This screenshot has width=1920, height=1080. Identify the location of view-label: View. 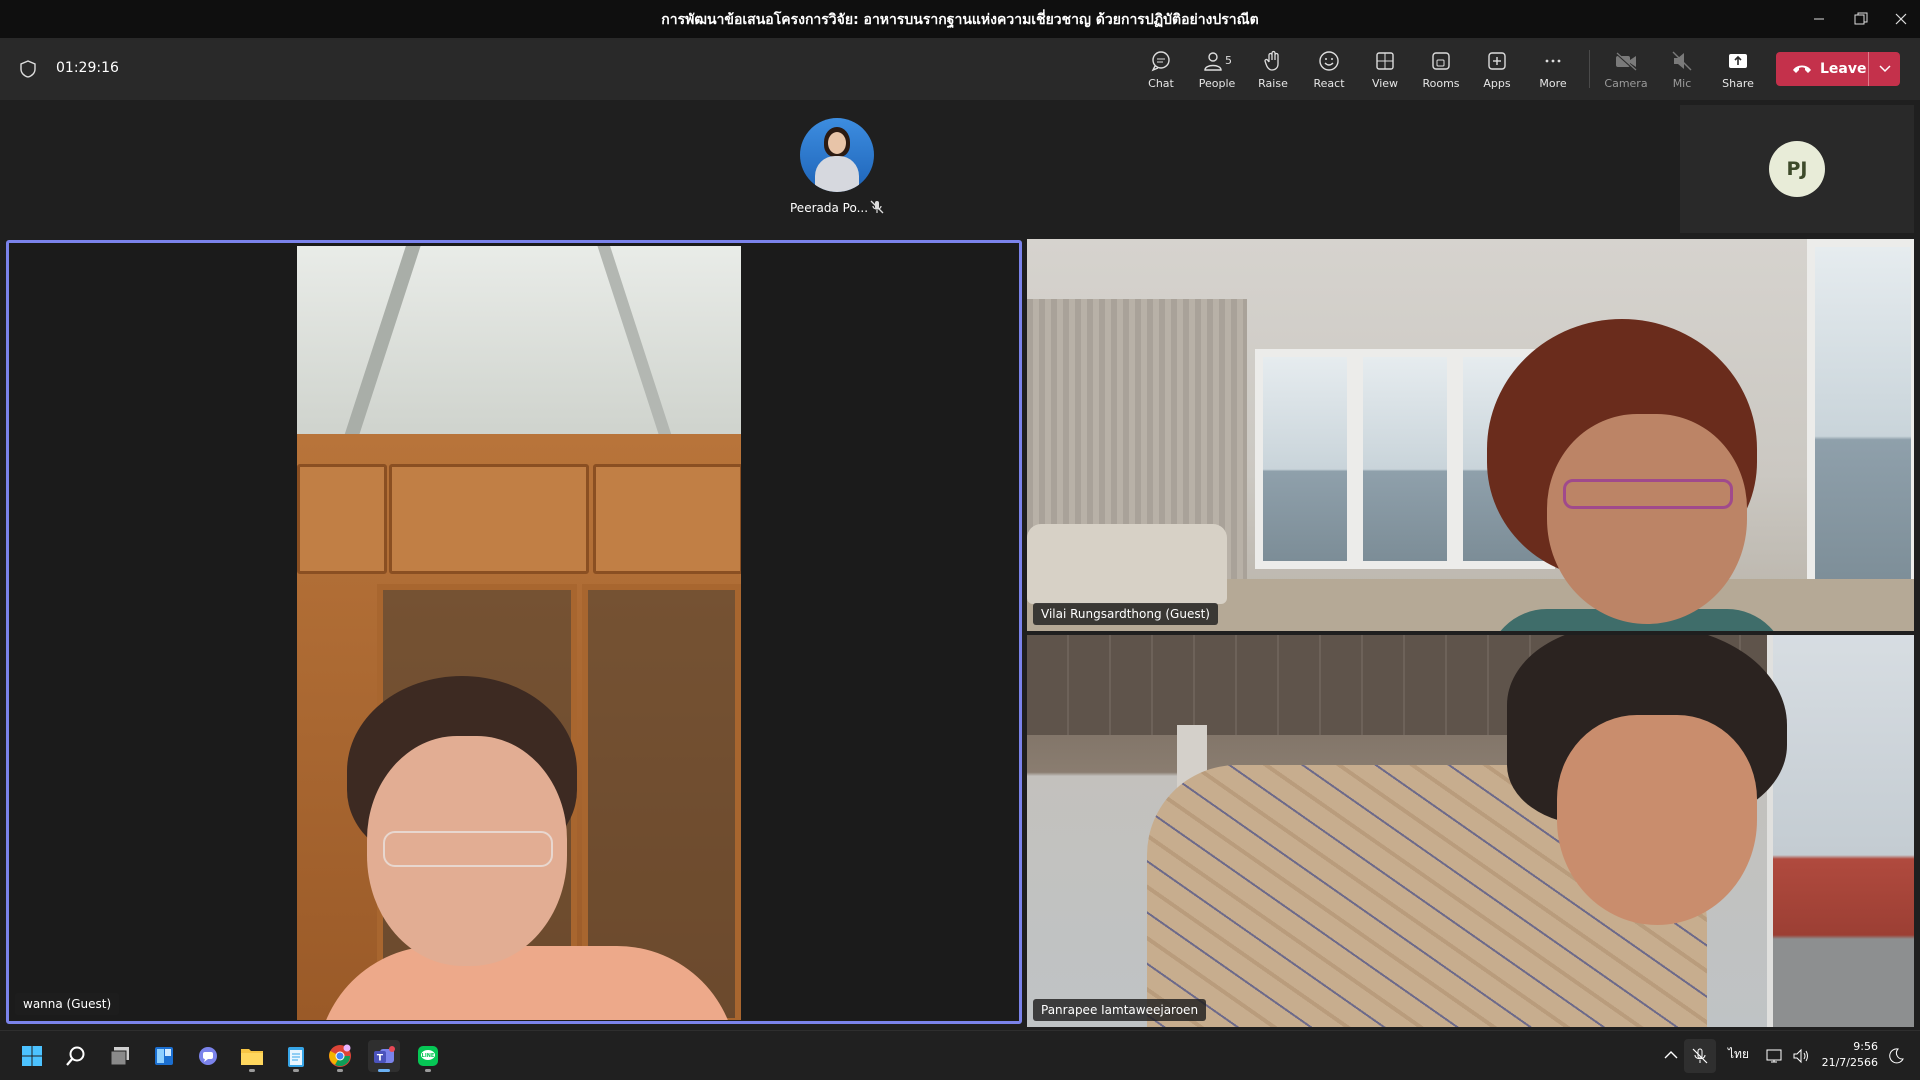
(1385, 83).